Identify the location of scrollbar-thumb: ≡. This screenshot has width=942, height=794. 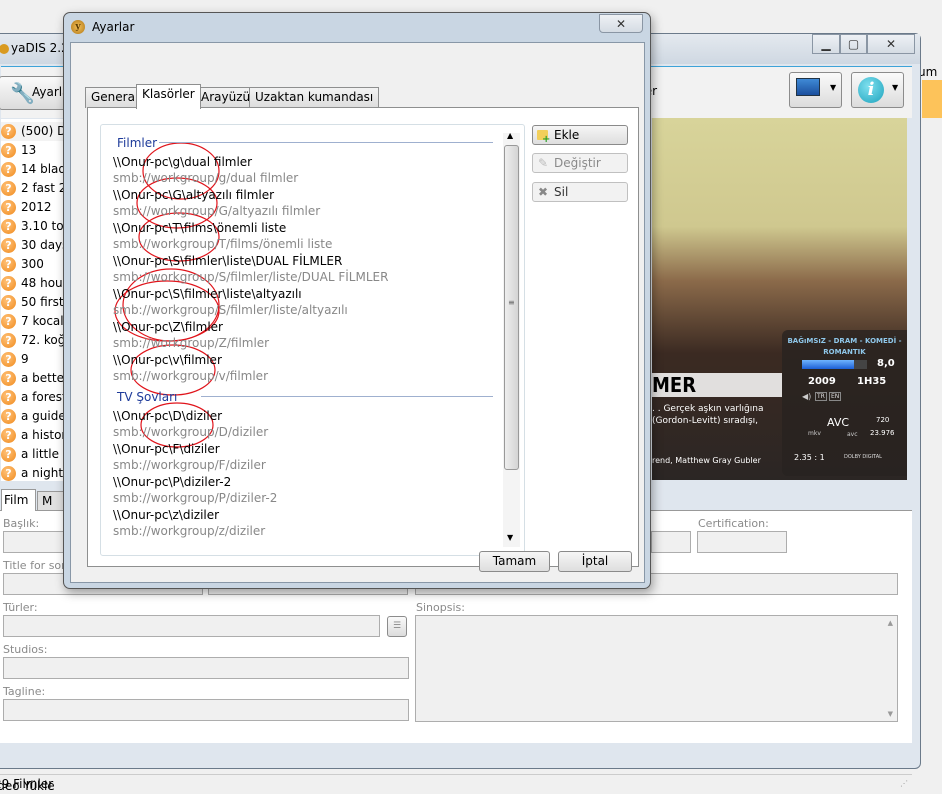
(511, 307).